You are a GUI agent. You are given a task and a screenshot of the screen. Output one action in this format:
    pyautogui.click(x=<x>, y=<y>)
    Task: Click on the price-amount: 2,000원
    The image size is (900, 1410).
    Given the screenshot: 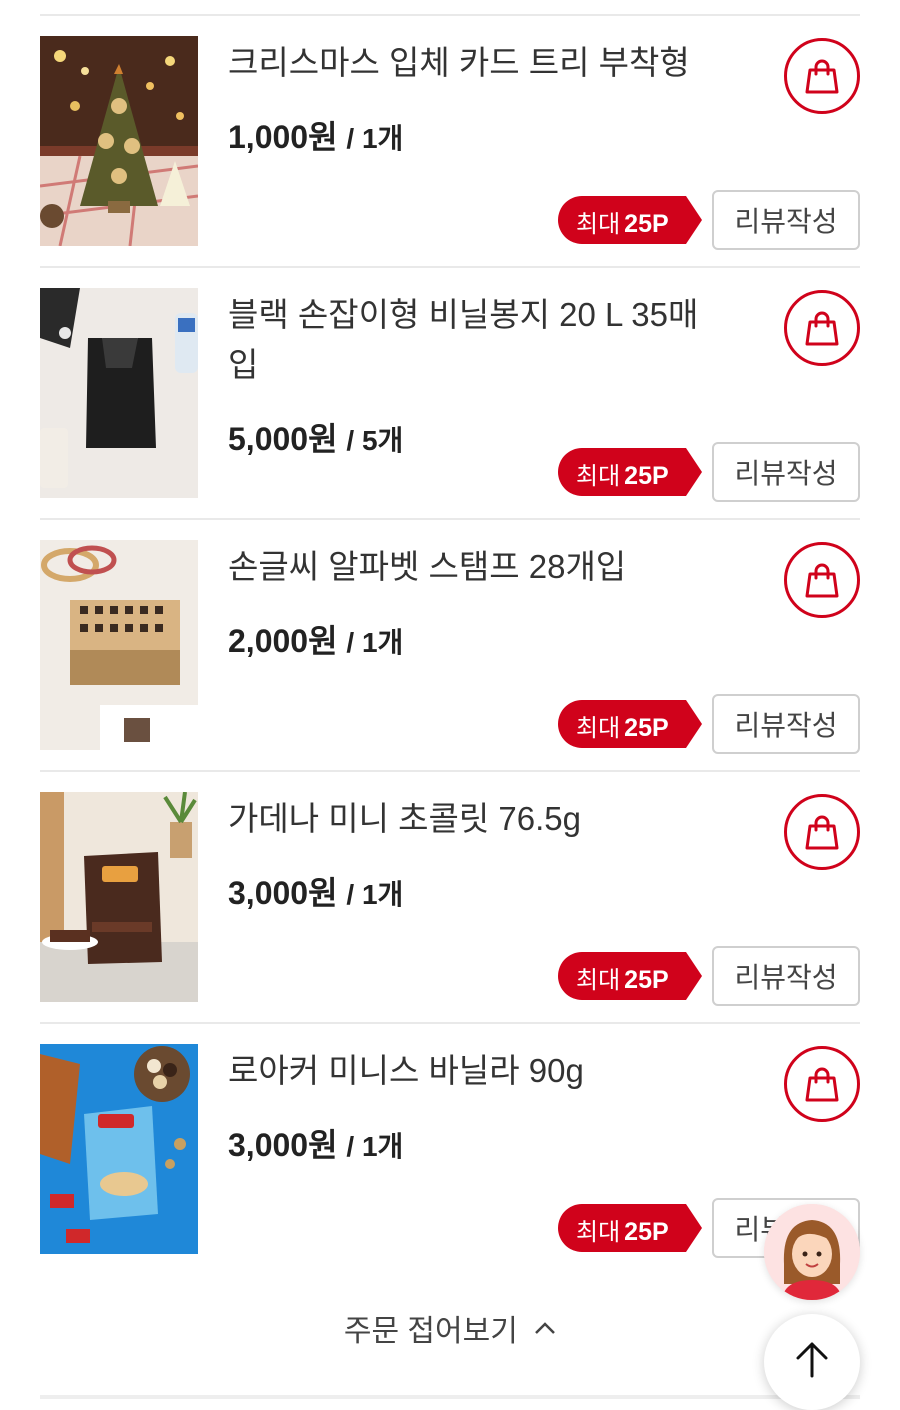 What is the action you would take?
    pyautogui.click(x=283, y=641)
    